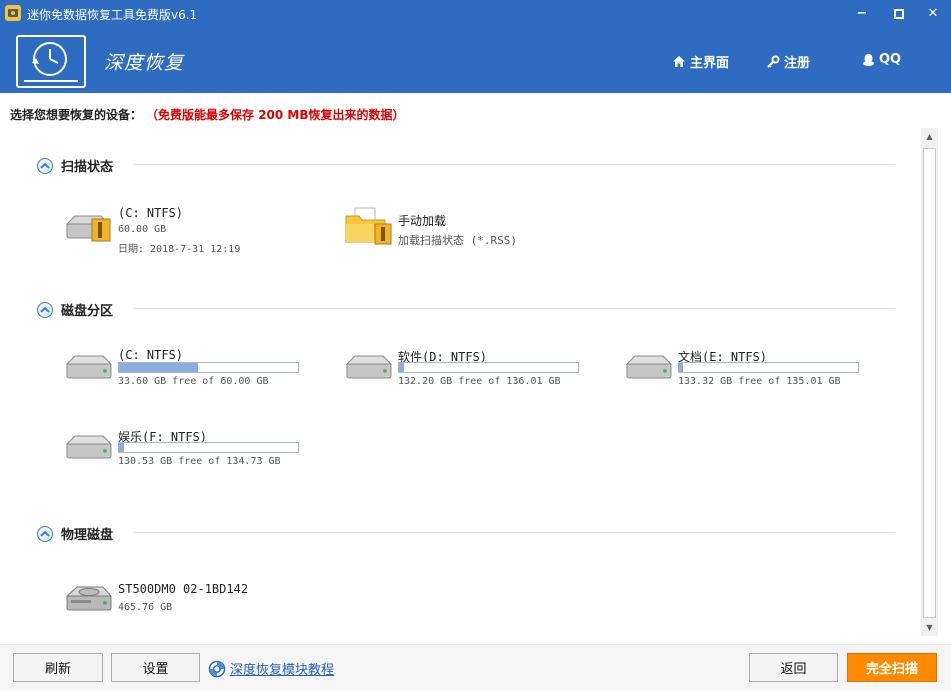  I want to click on full-scan-button: 完全扫描, so click(892, 667).